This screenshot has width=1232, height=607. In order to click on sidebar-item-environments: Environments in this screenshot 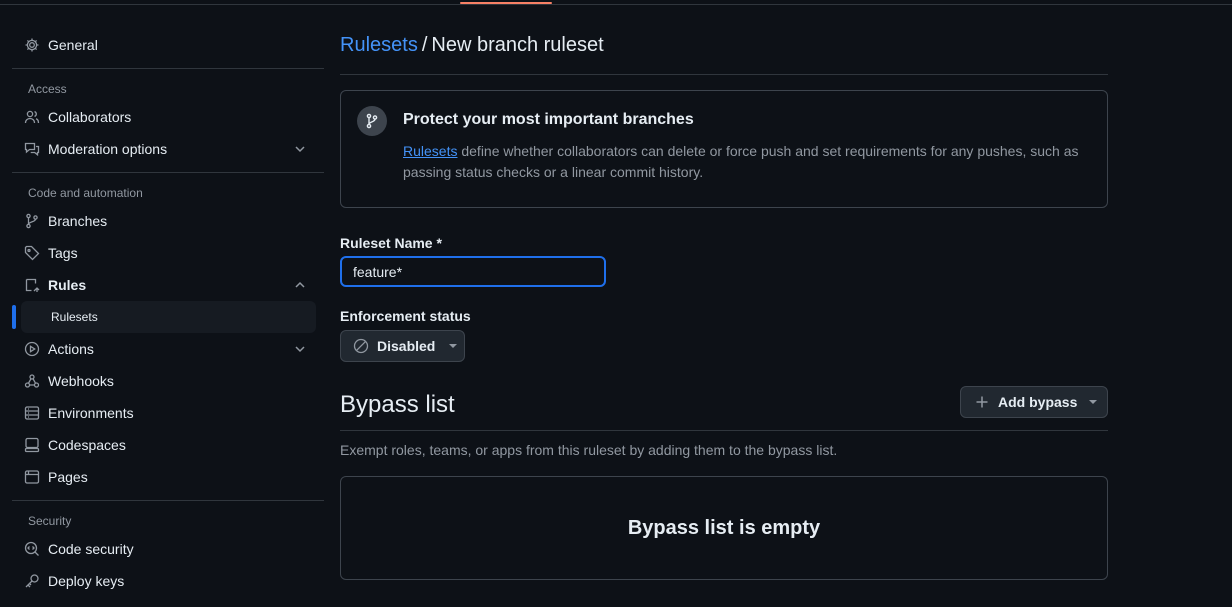, I will do `click(168, 413)`.